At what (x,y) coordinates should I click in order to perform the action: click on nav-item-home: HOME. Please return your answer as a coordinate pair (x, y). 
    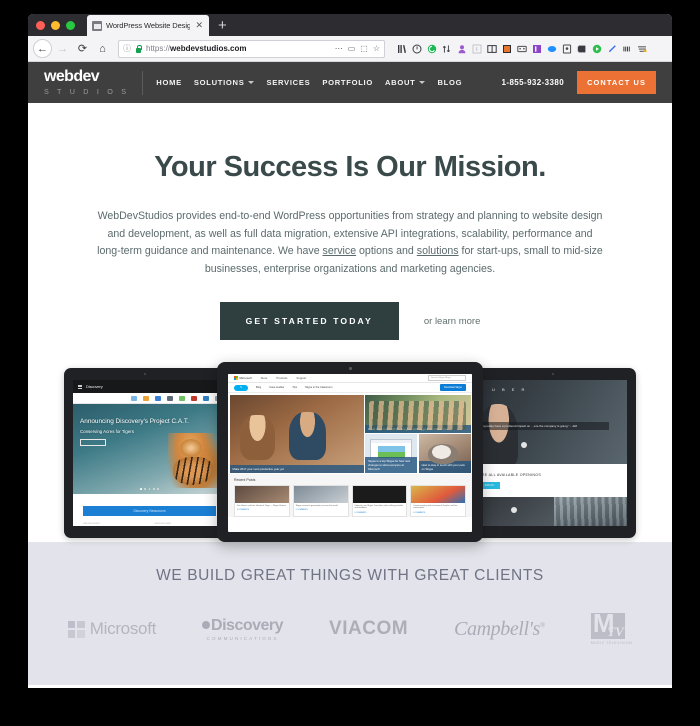
    Looking at the image, I should click on (169, 82).